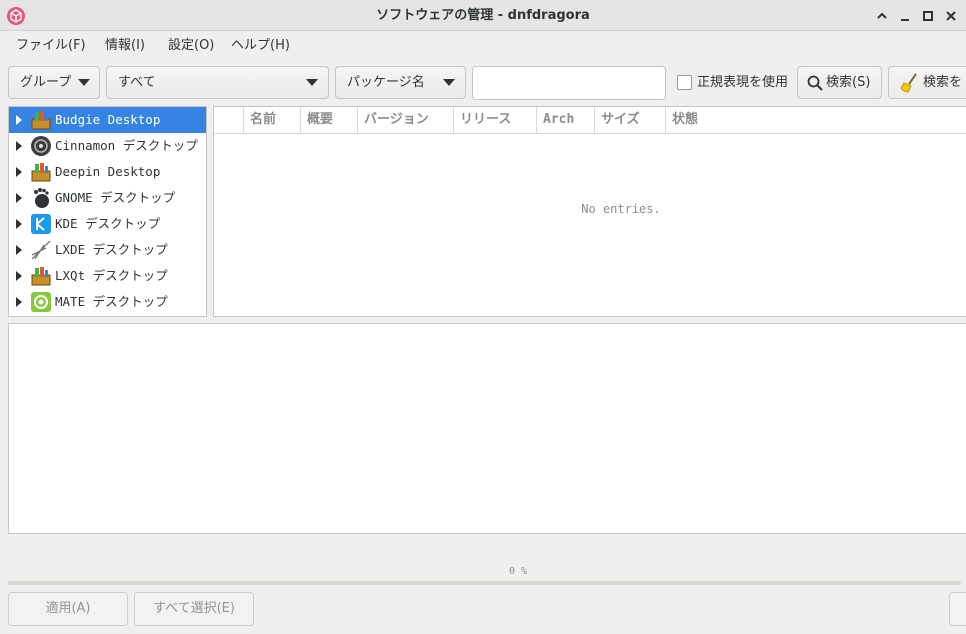 The width and height of the screenshot is (966, 634). What do you see at coordinates (115, 197) in the screenshot?
I see `group-item-label: GNOME デスクトップ` at bounding box center [115, 197].